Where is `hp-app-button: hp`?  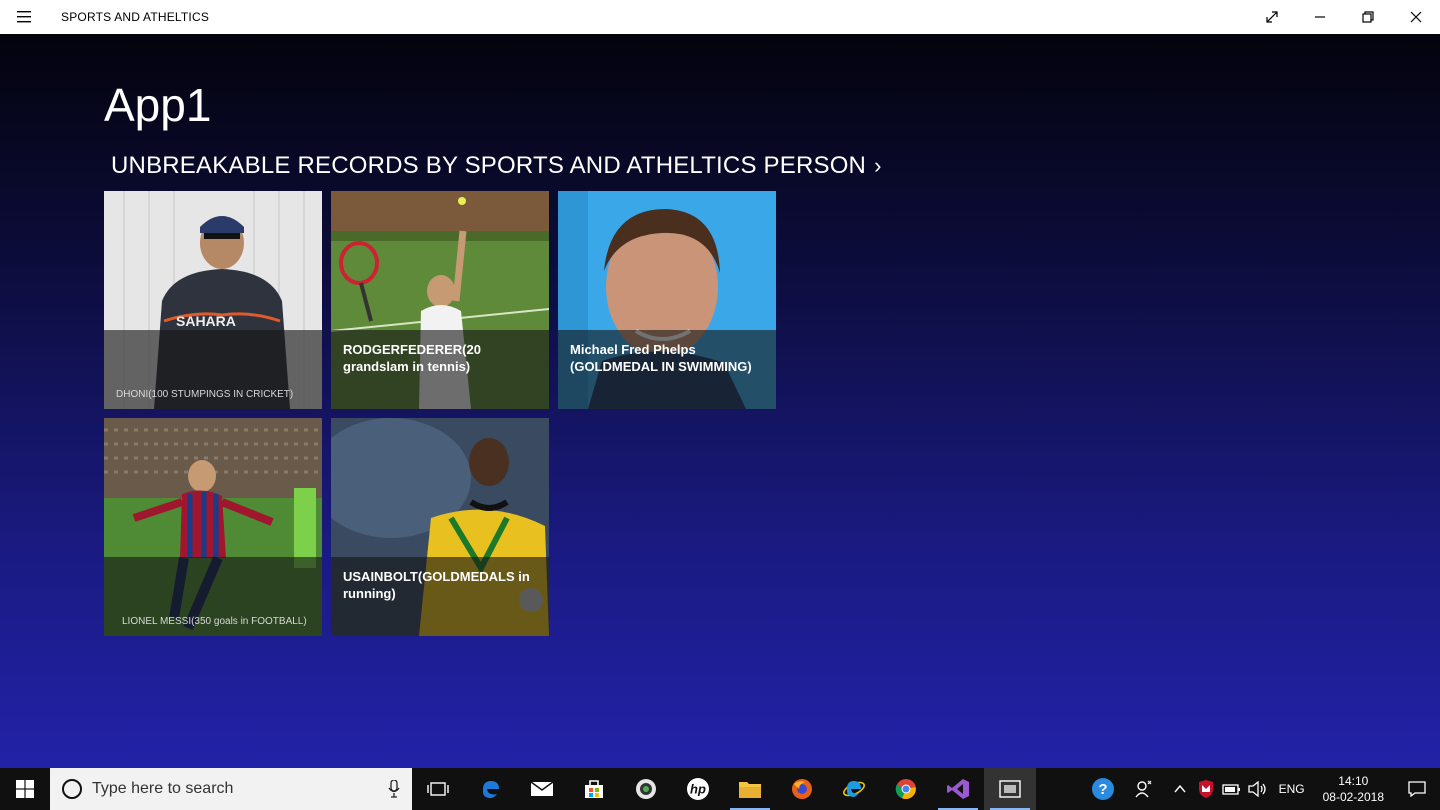
hp-app-button: hp is located at coordinates (698, 789).